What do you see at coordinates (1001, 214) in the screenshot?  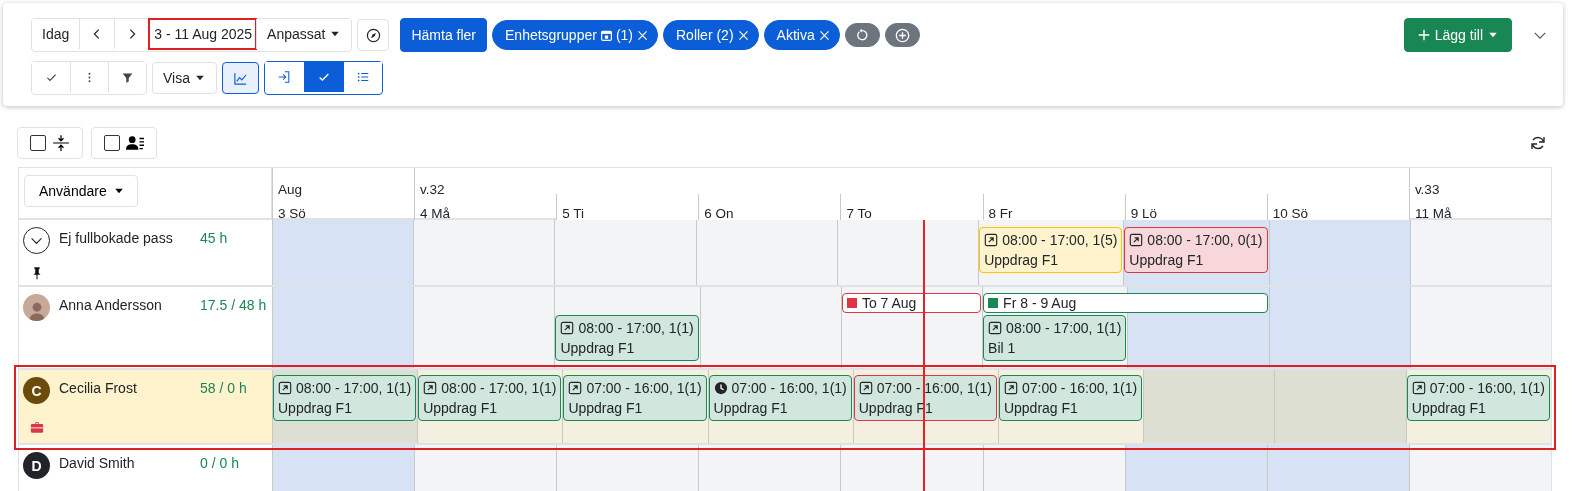 I see `day-label: 8 Fr` at bounding box center [1001, 214].